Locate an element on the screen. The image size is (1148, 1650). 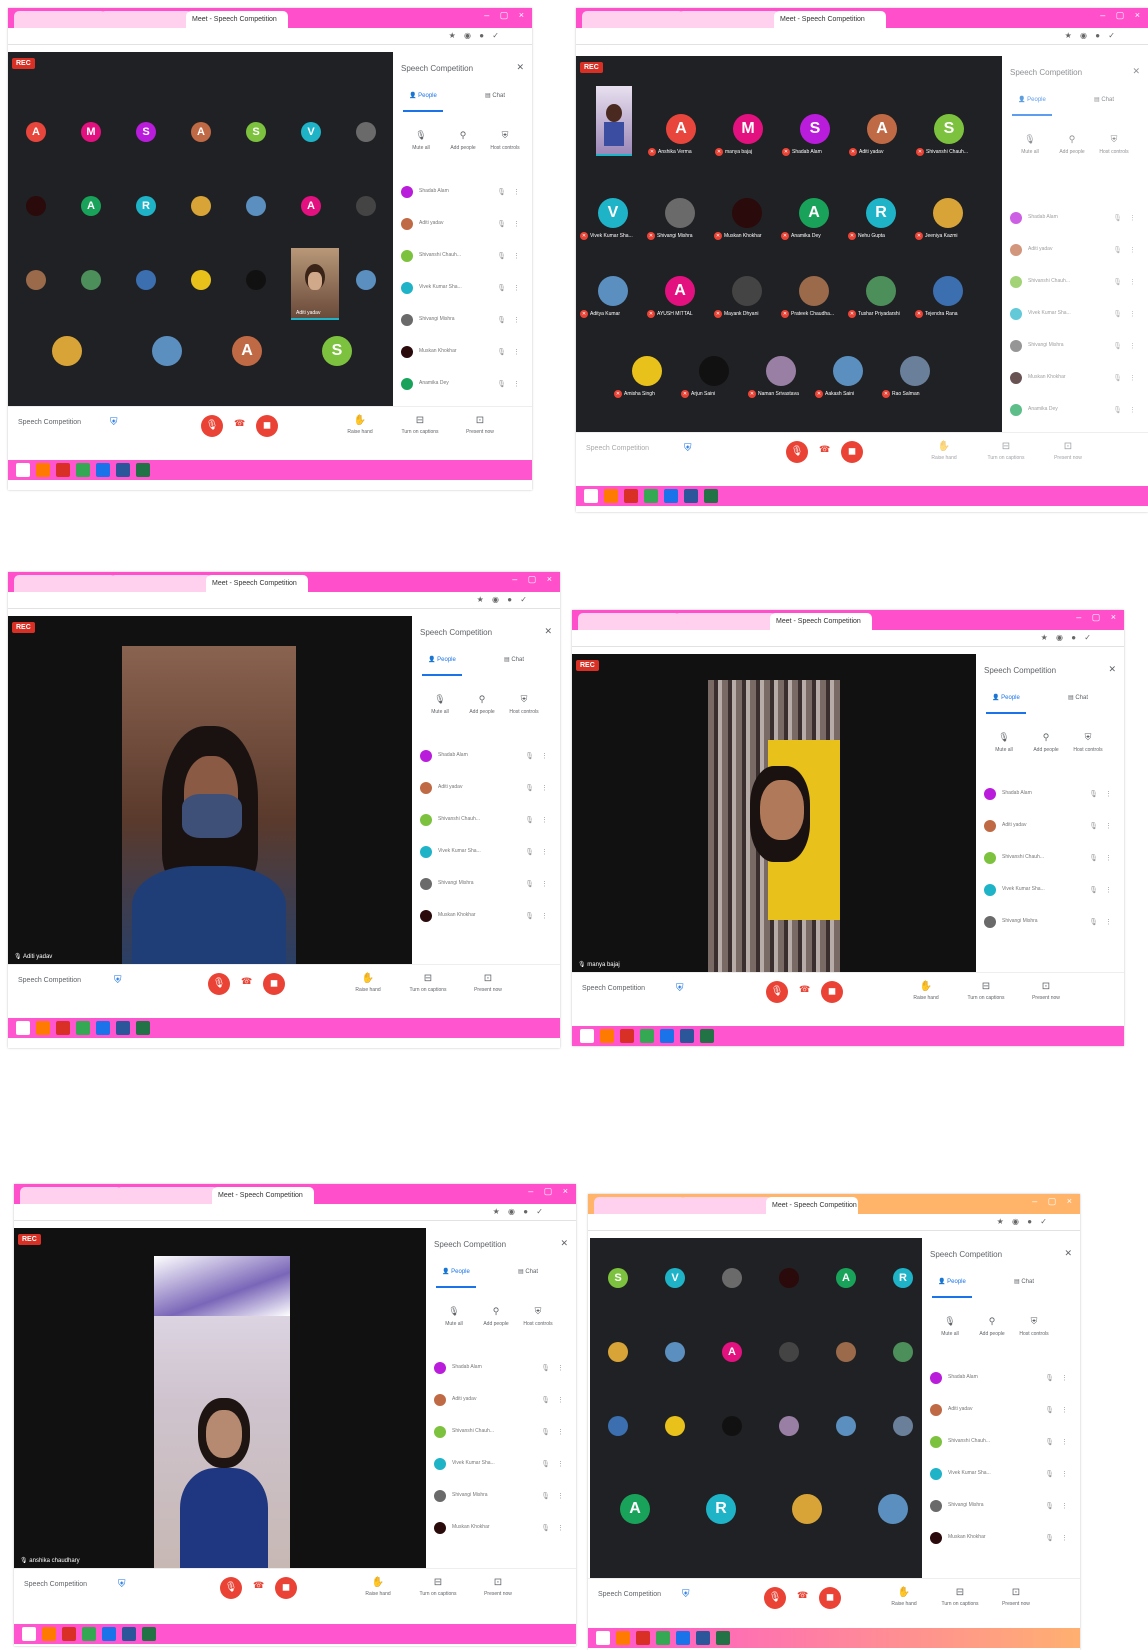
participant-row: Aditi yadav 🎙 ⋮ is located at coordinates (464, 228).